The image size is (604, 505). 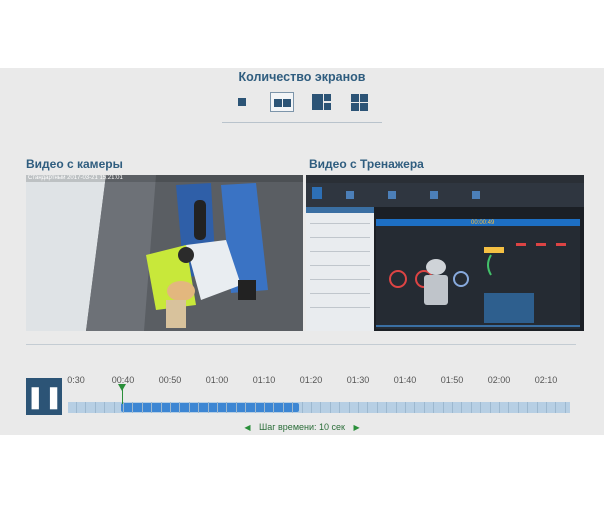 I want to click on three-screens-icon, so click(x=321, y=102).